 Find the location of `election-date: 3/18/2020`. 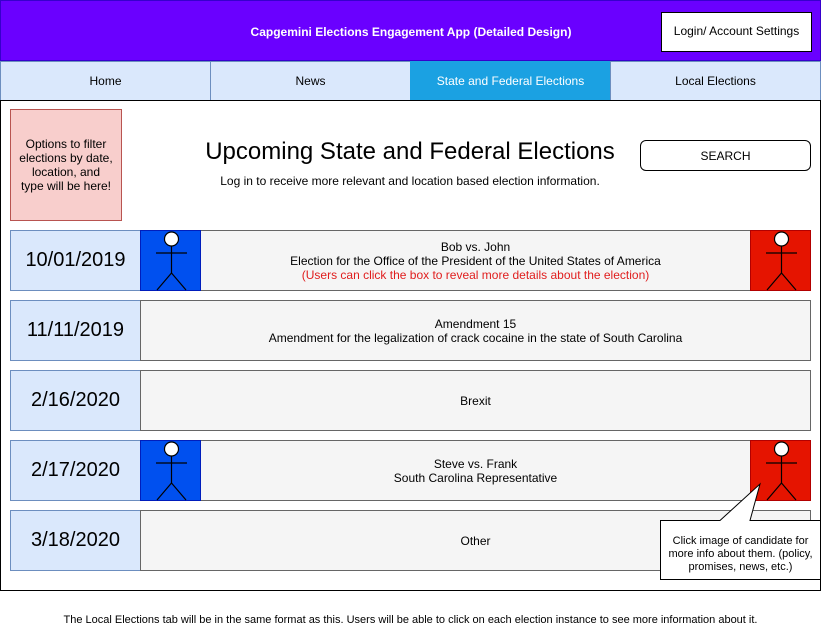

election-date: 3/18/2020 is located at coordinates (75, 540).